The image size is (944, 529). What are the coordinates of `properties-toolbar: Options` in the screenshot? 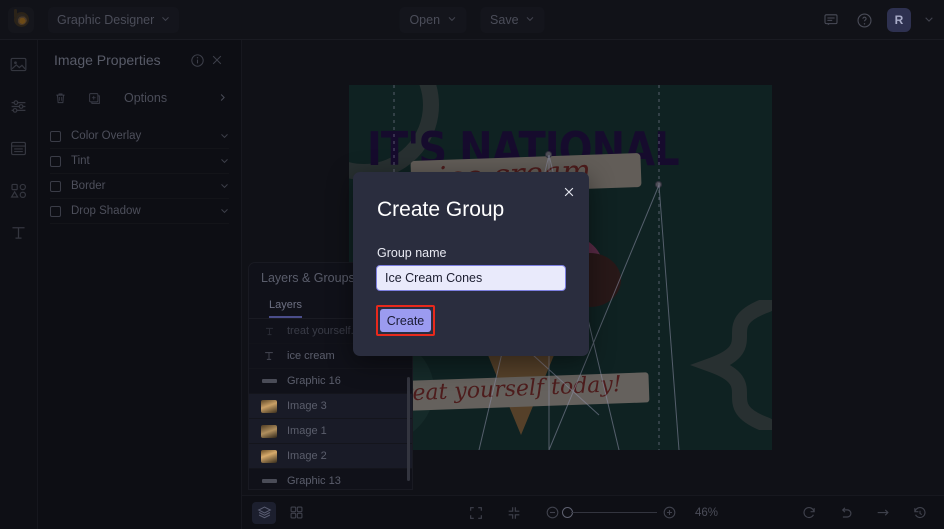 It's located at (139, 98).